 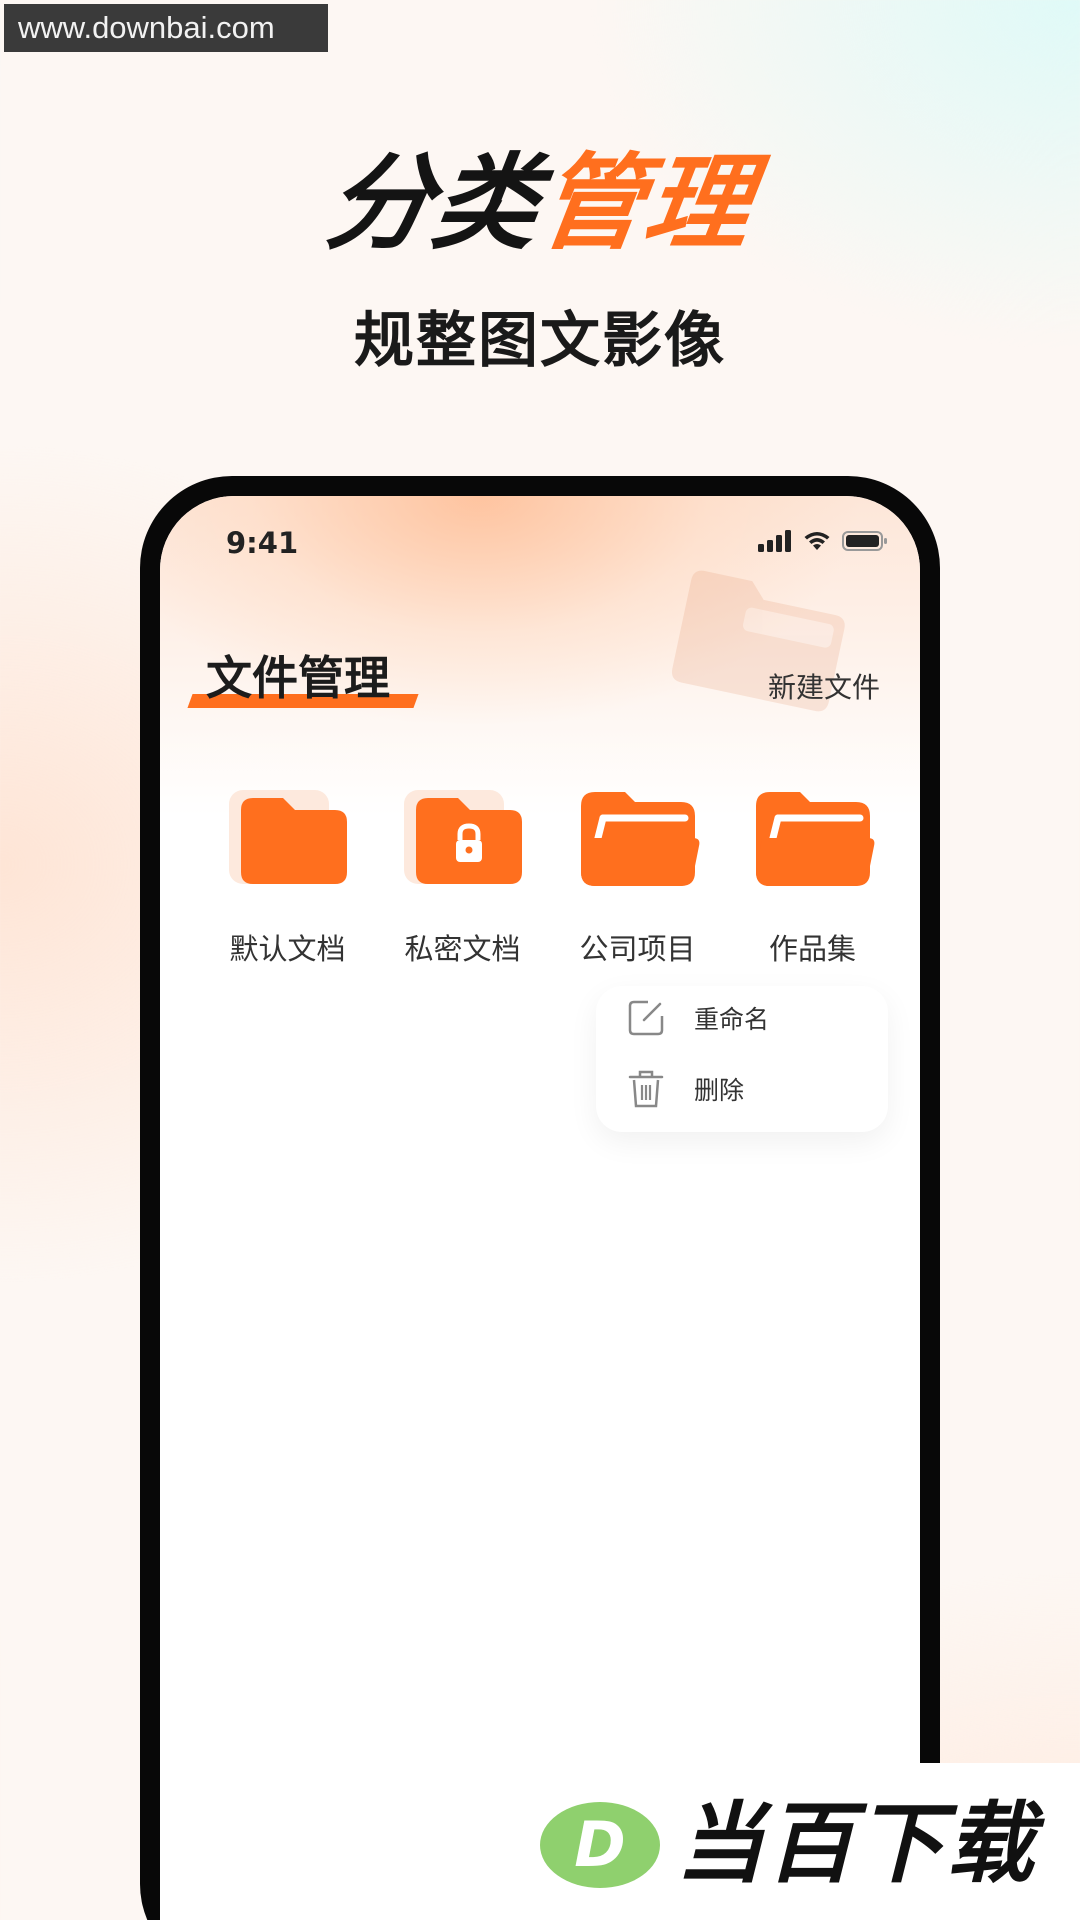 I want to click on folder-icon, so click(x=287, y=837).